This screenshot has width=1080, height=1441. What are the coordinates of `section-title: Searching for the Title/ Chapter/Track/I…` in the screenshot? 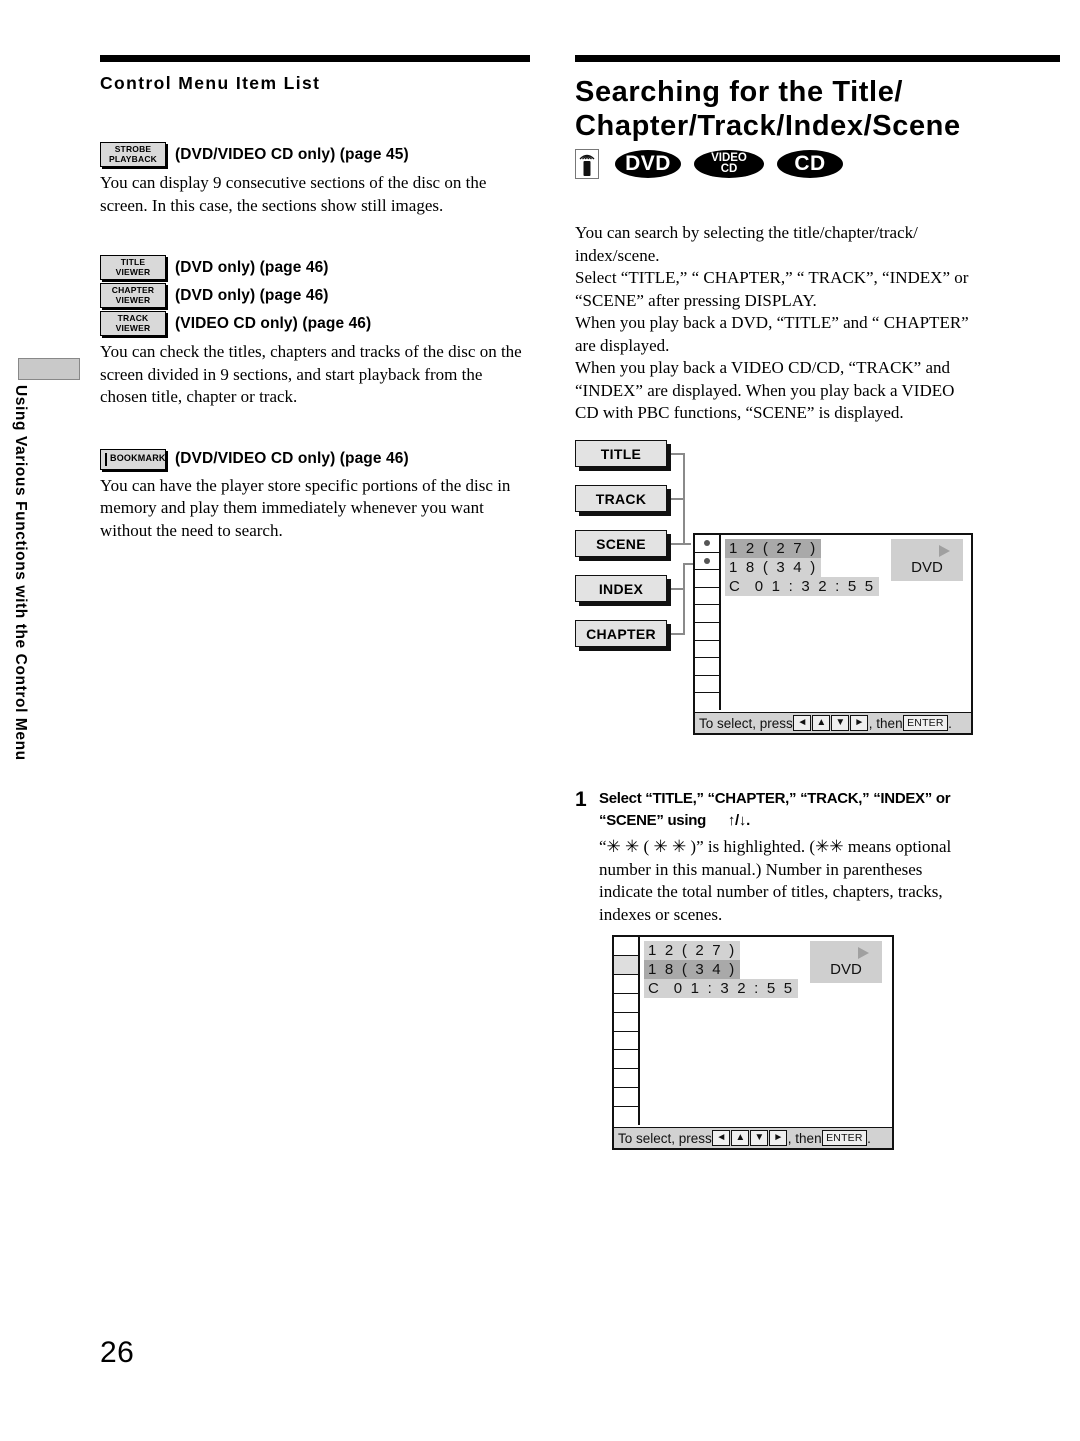 It's located at (817, 109).